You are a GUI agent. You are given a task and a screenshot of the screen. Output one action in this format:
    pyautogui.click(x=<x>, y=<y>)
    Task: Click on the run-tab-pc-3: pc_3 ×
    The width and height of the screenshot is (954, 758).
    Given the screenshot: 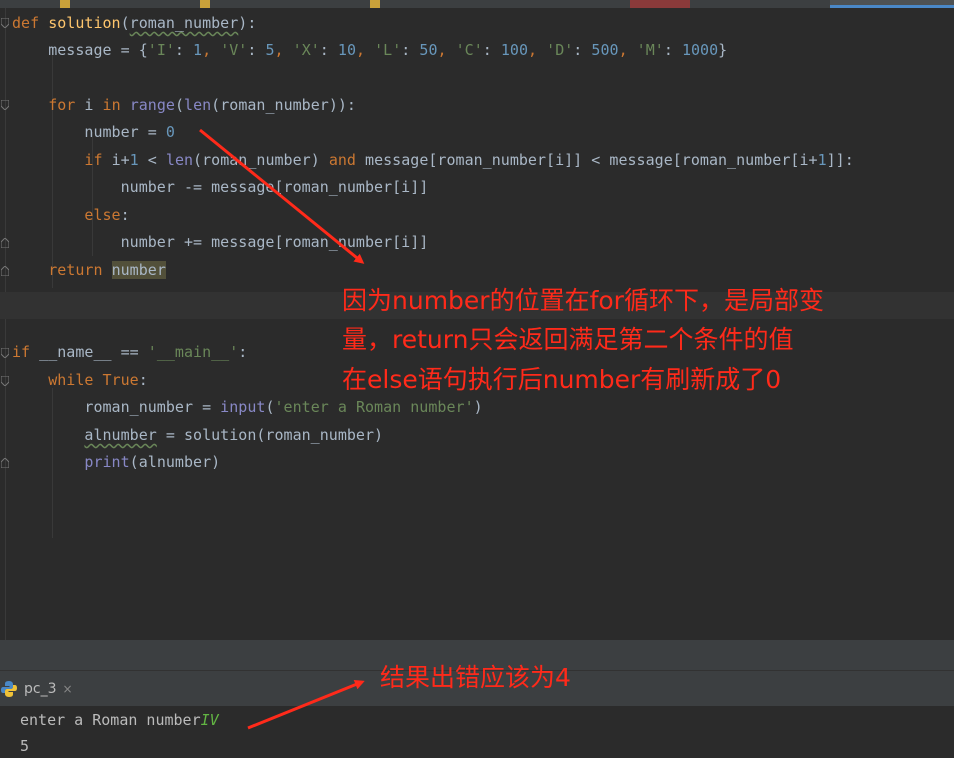 What is the action you would take?
    pyautogui.click(x=36, y=688)
    